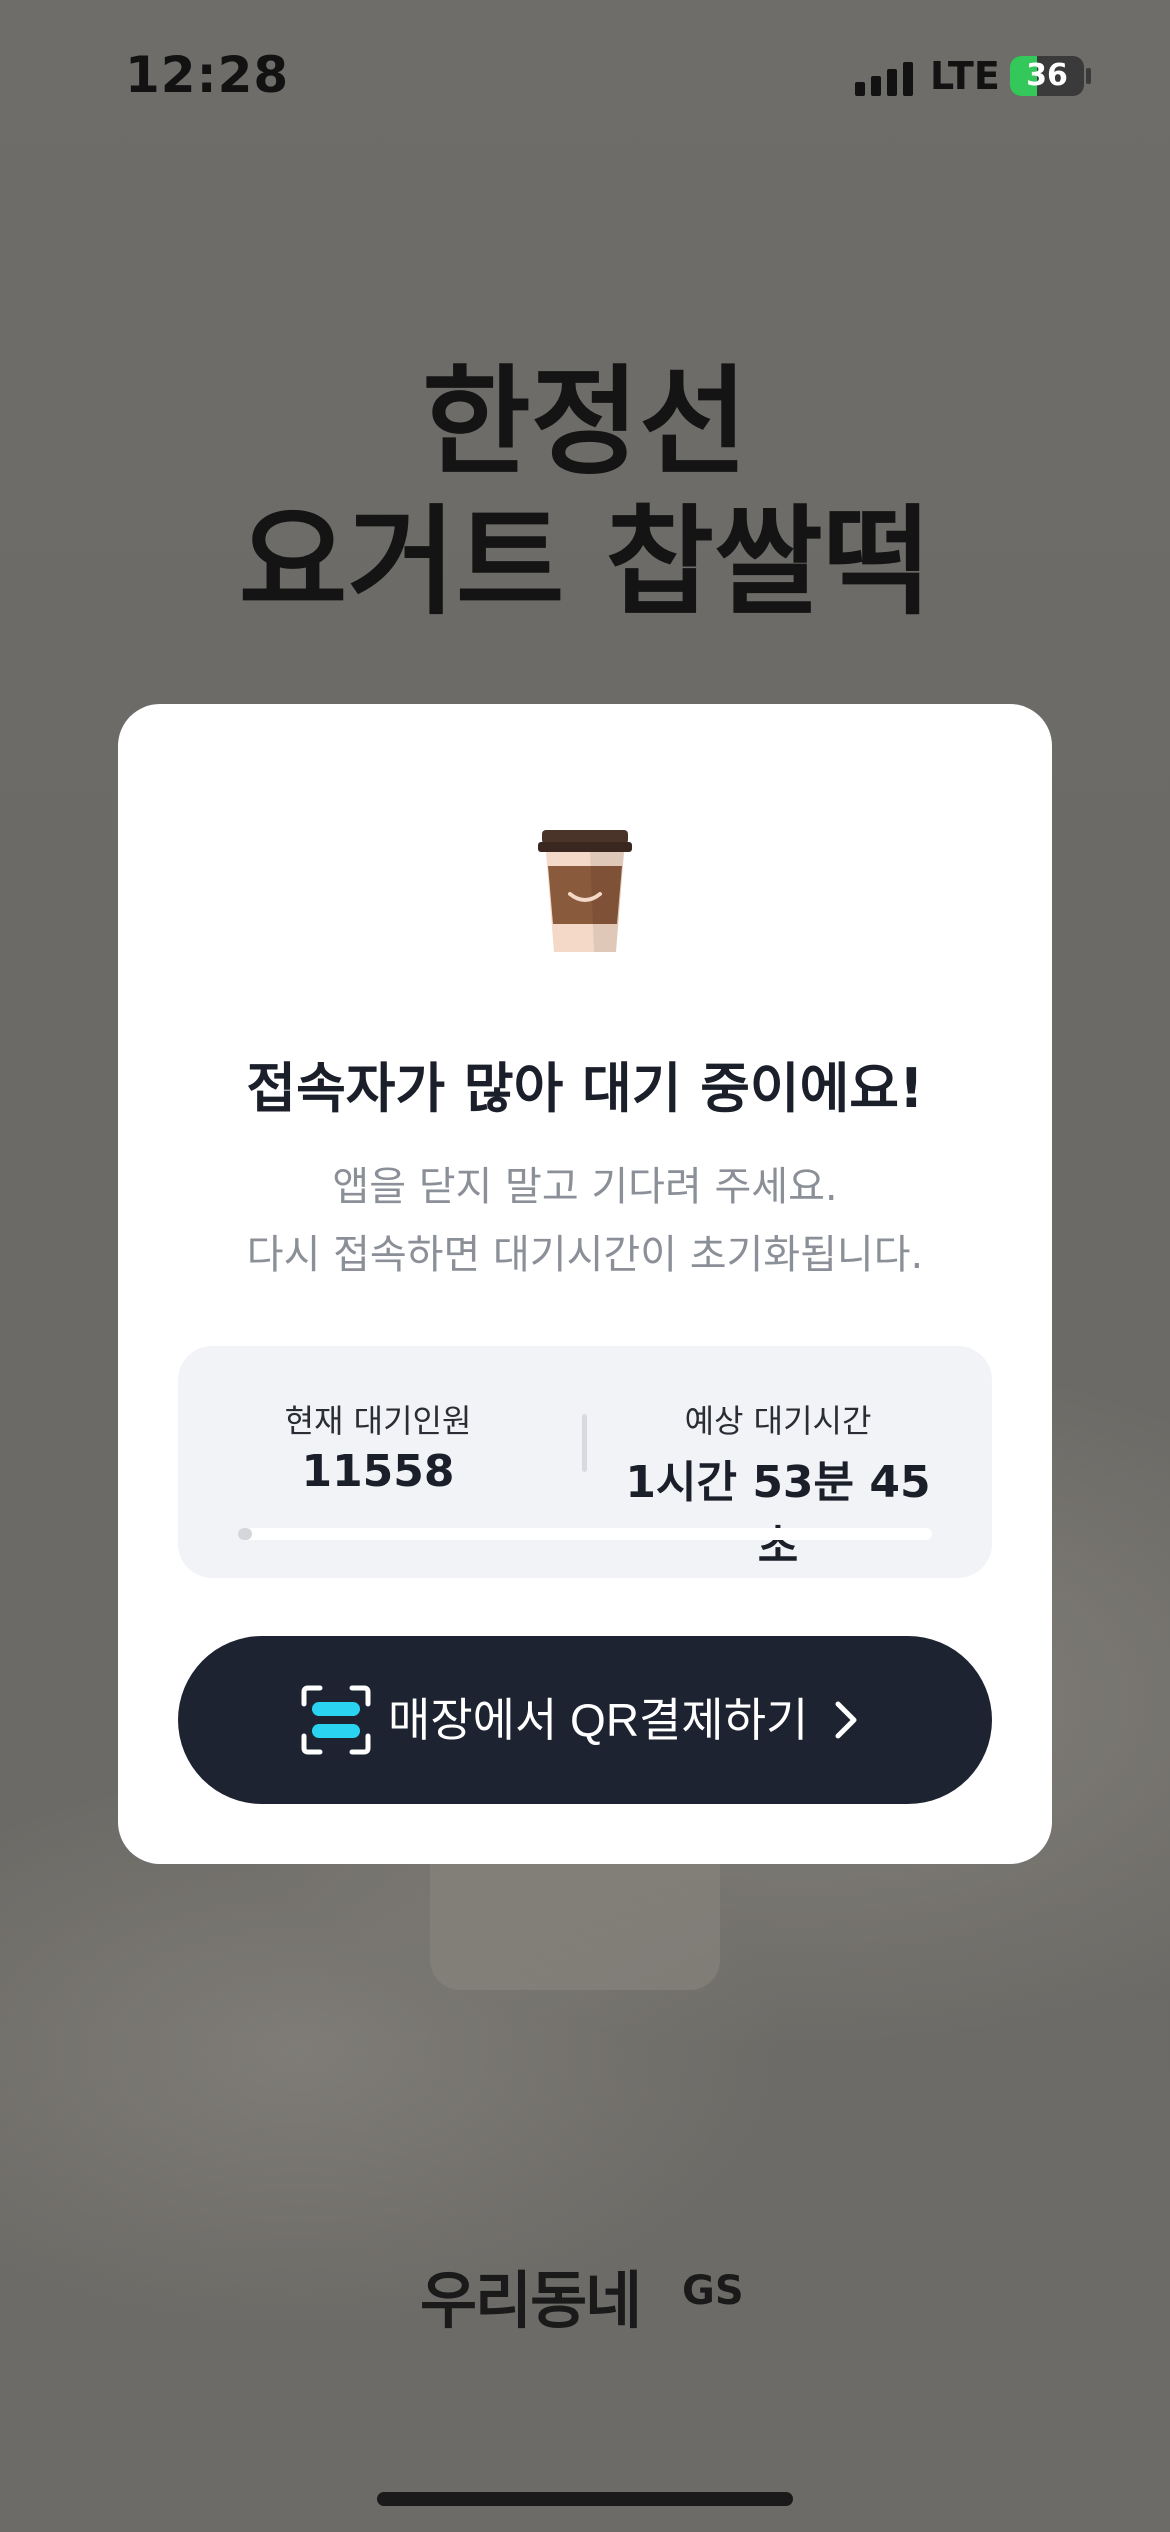  I want to click on coffee-cup-icon, so click(585, 891).